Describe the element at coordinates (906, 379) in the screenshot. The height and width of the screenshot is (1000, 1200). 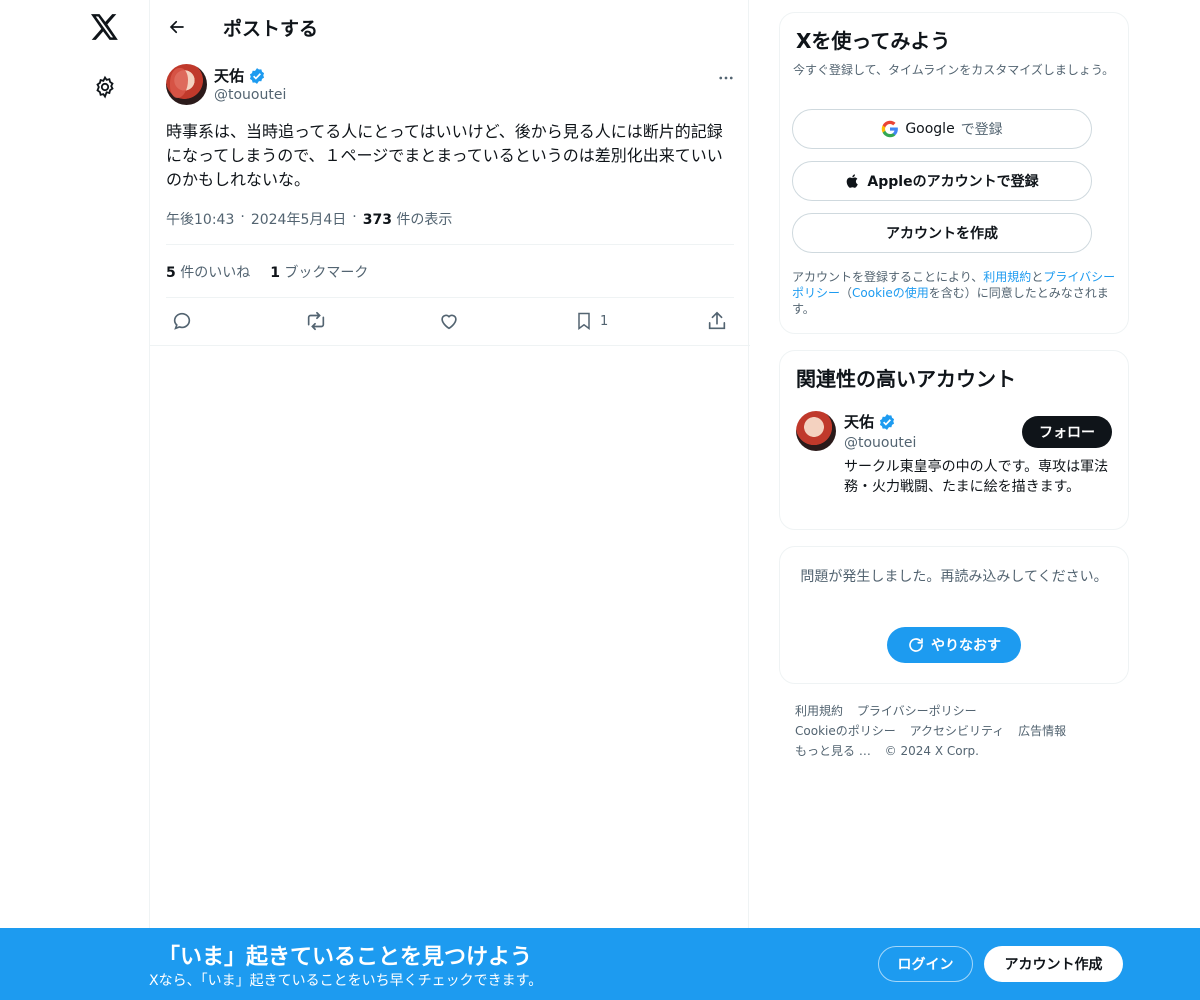
I see `related-title: 関連性の高いアカウント` at that location.